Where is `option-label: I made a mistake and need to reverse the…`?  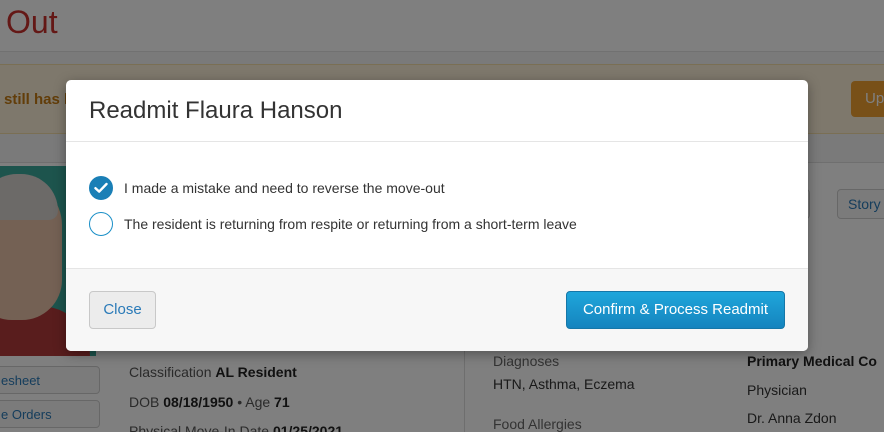
option-label: I made a mistake and need to reverse the… is located at coordinates (284, 188).